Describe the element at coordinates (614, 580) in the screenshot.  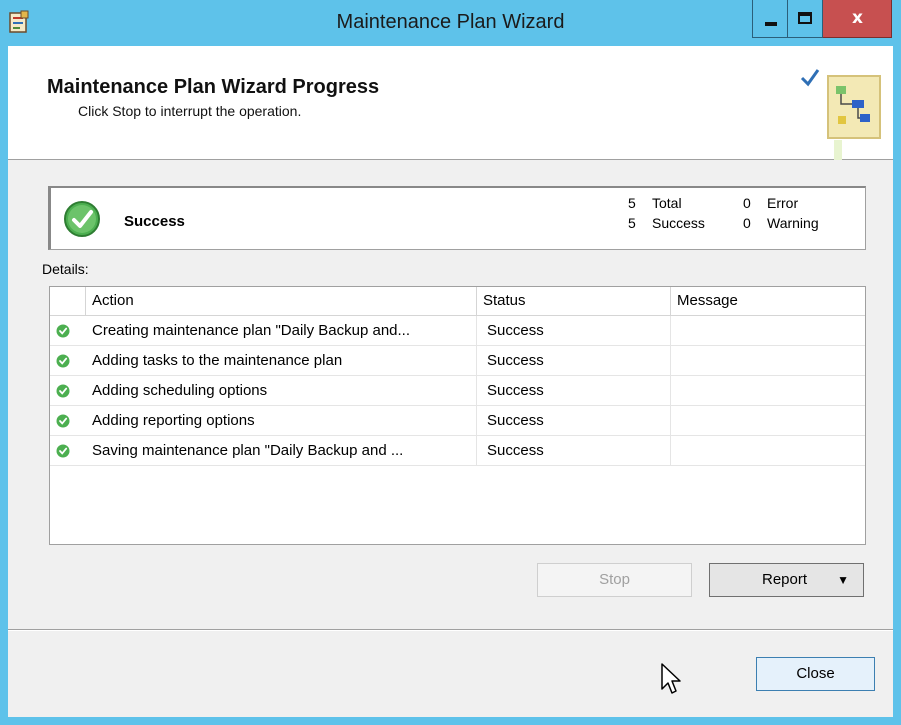
I see `stop-button: Stop` at that location.